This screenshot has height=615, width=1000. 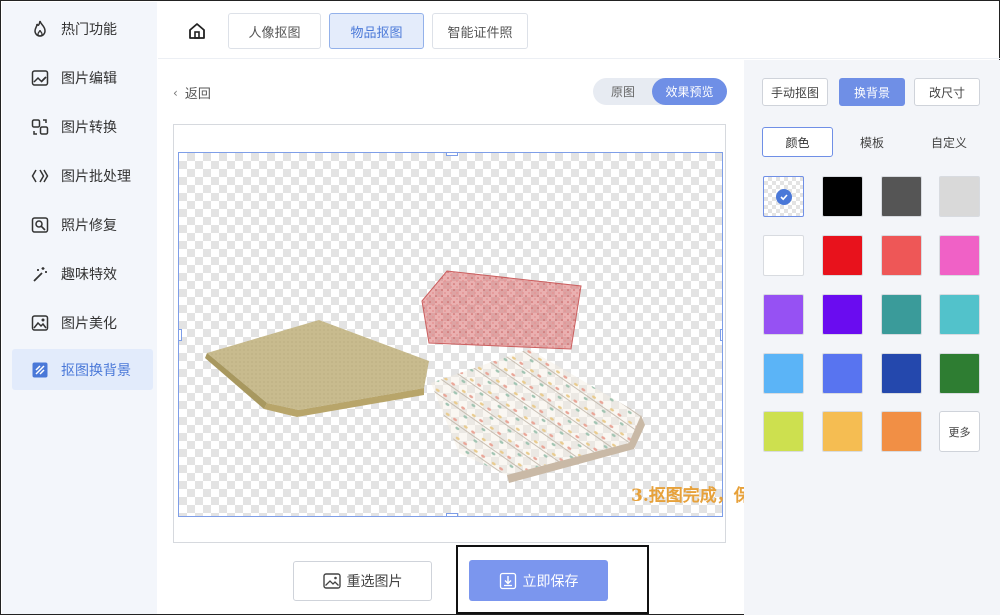 I want to click on check-icon, so click(x=784, y=197).